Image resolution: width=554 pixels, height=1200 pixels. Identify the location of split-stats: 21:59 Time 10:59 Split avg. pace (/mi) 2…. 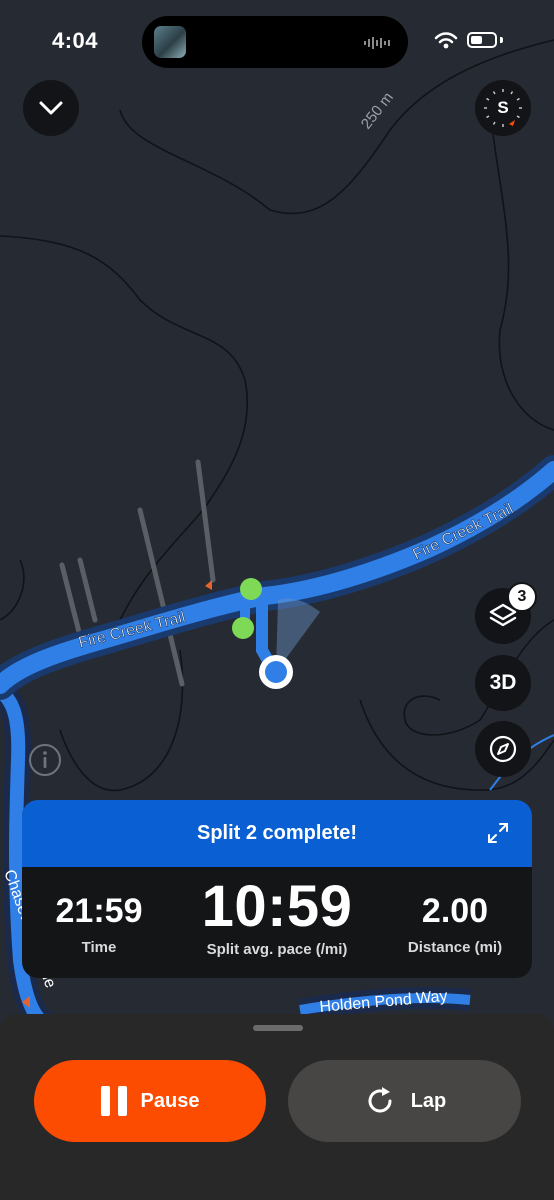
(277, 922).